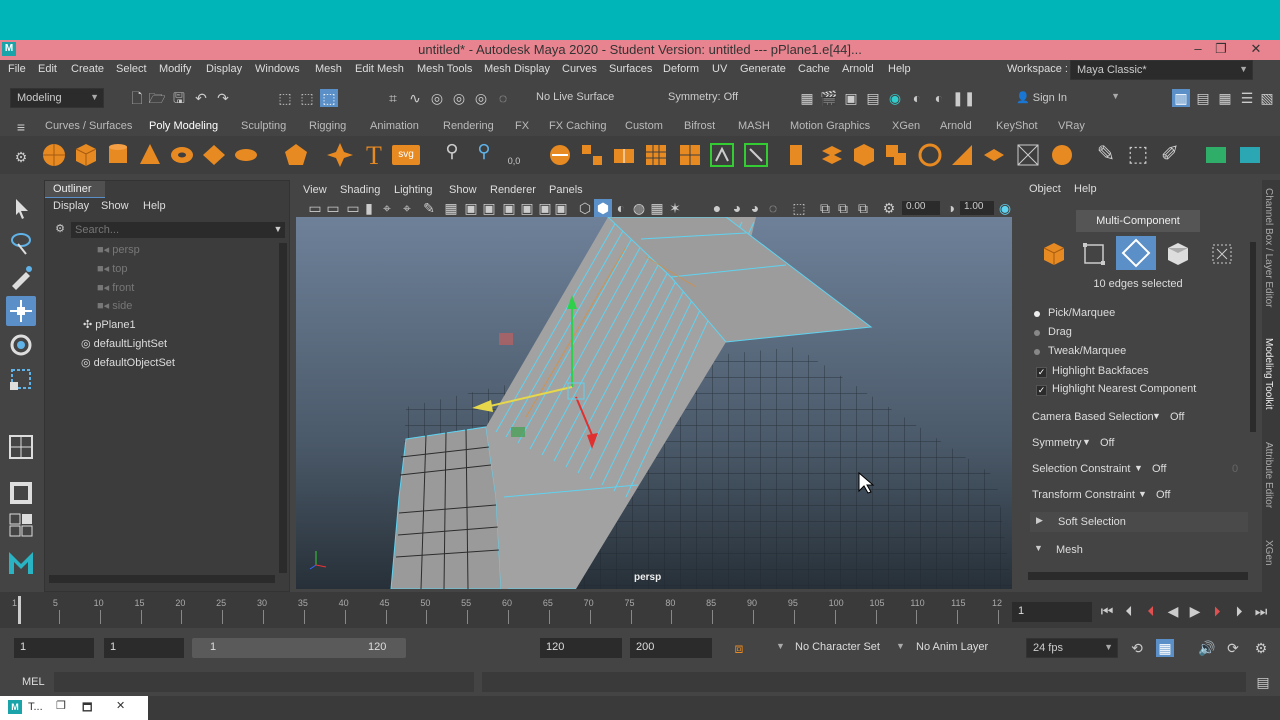 This screenshot has width=1280, height=720. I want to click on live-surface-field: No Live Surface, so click(582, 98).